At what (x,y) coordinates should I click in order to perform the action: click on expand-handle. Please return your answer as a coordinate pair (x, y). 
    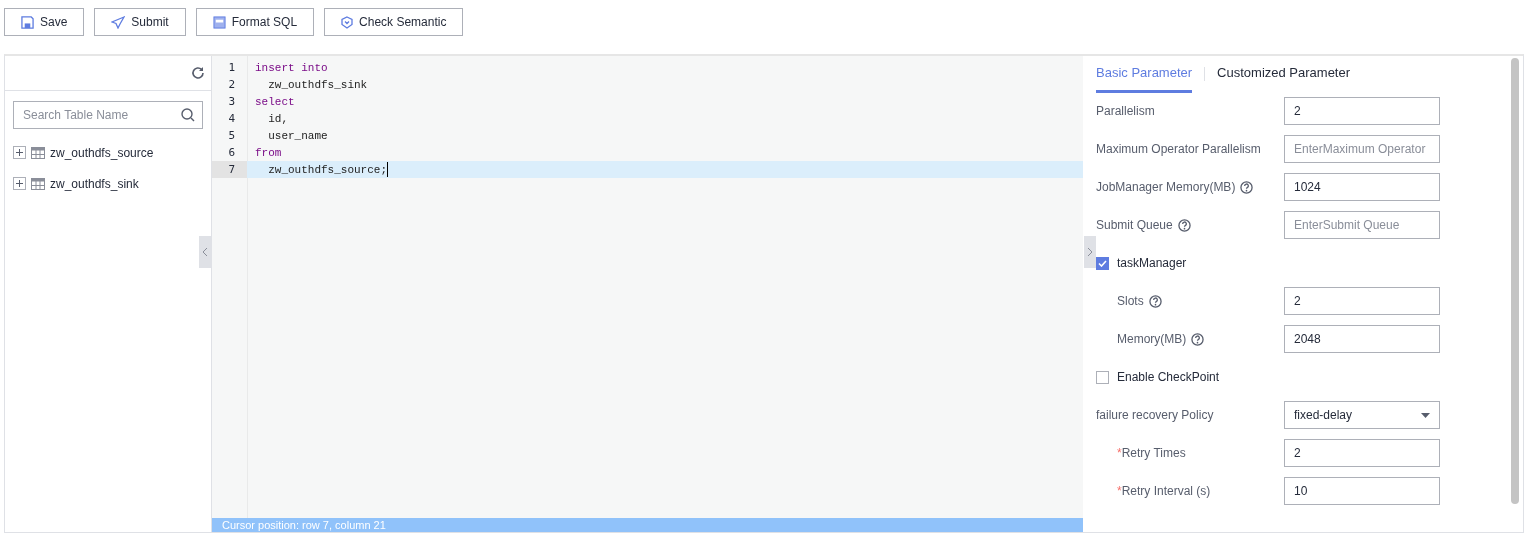
    Looking at the image, I should click on (1090, 252).